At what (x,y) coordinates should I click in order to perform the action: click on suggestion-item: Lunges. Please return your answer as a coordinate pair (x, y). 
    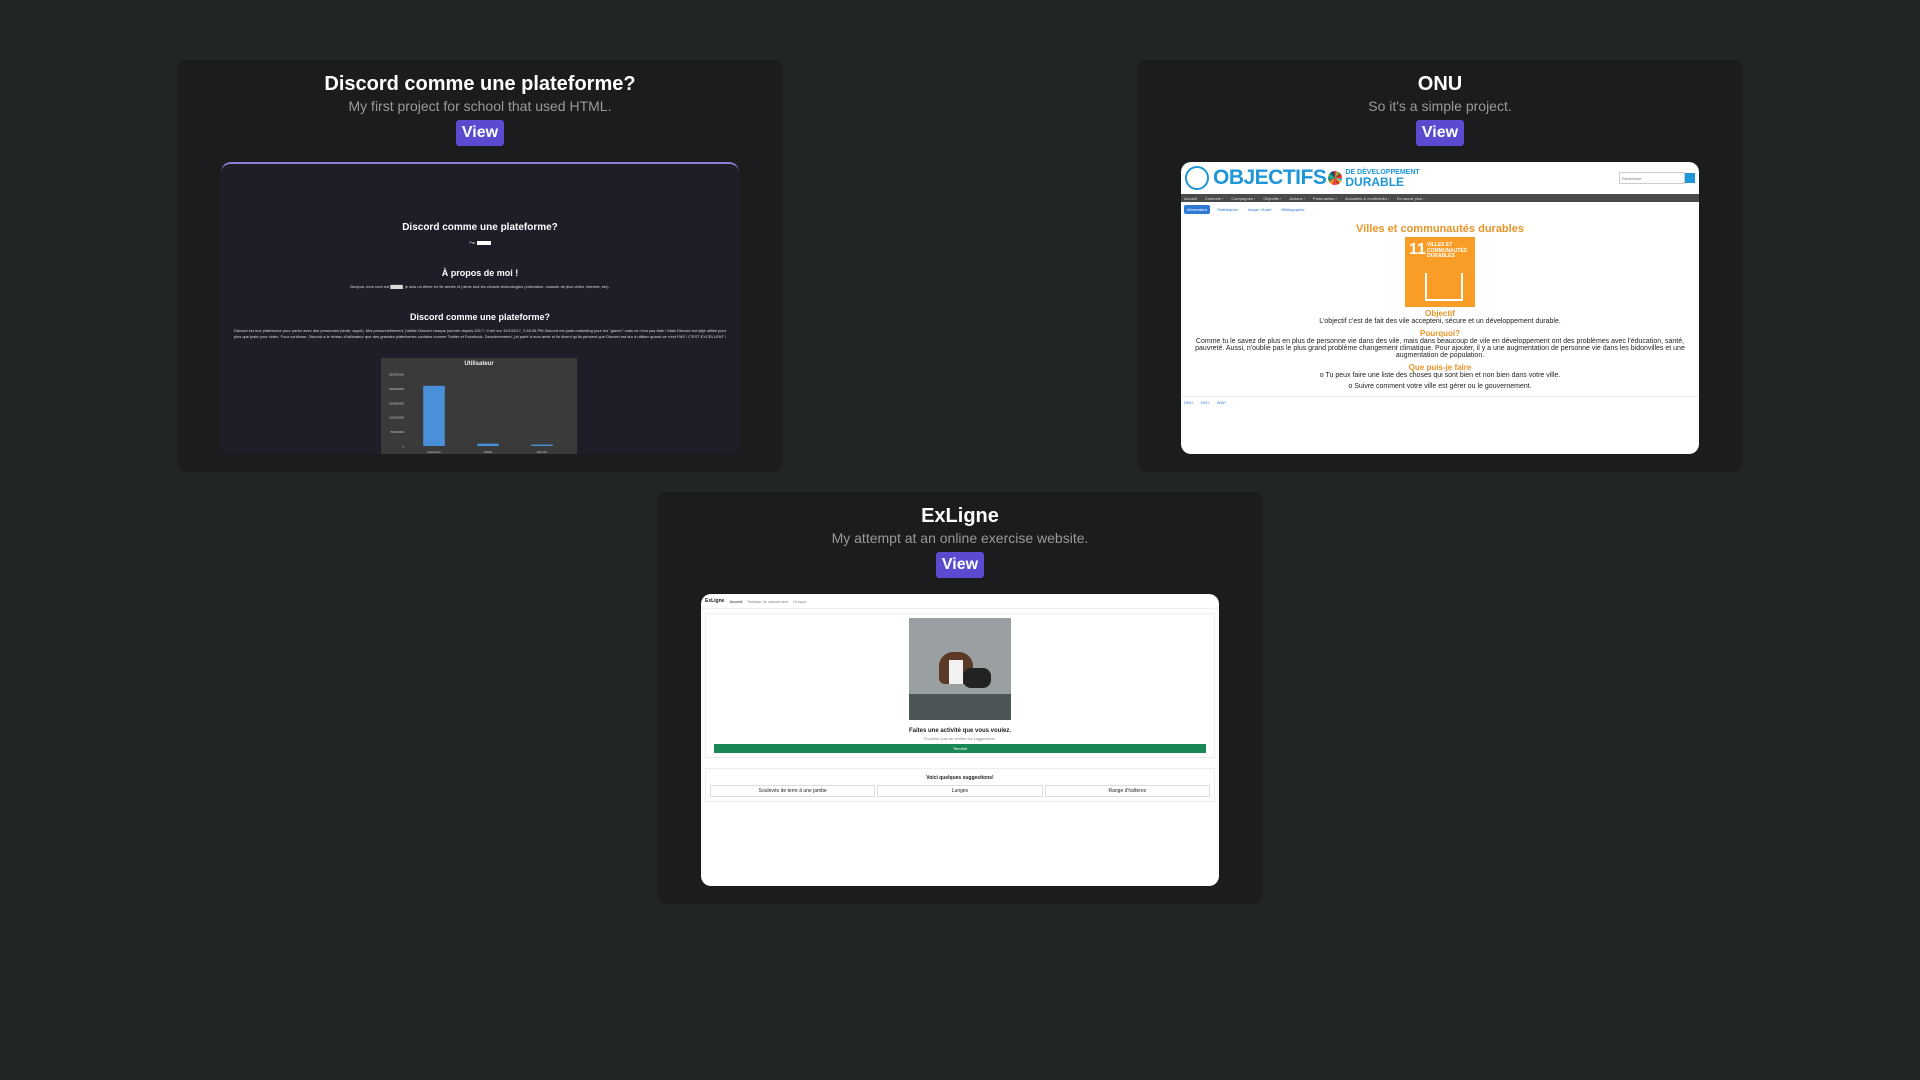
    Looking at the image, I should click on (960, 791).